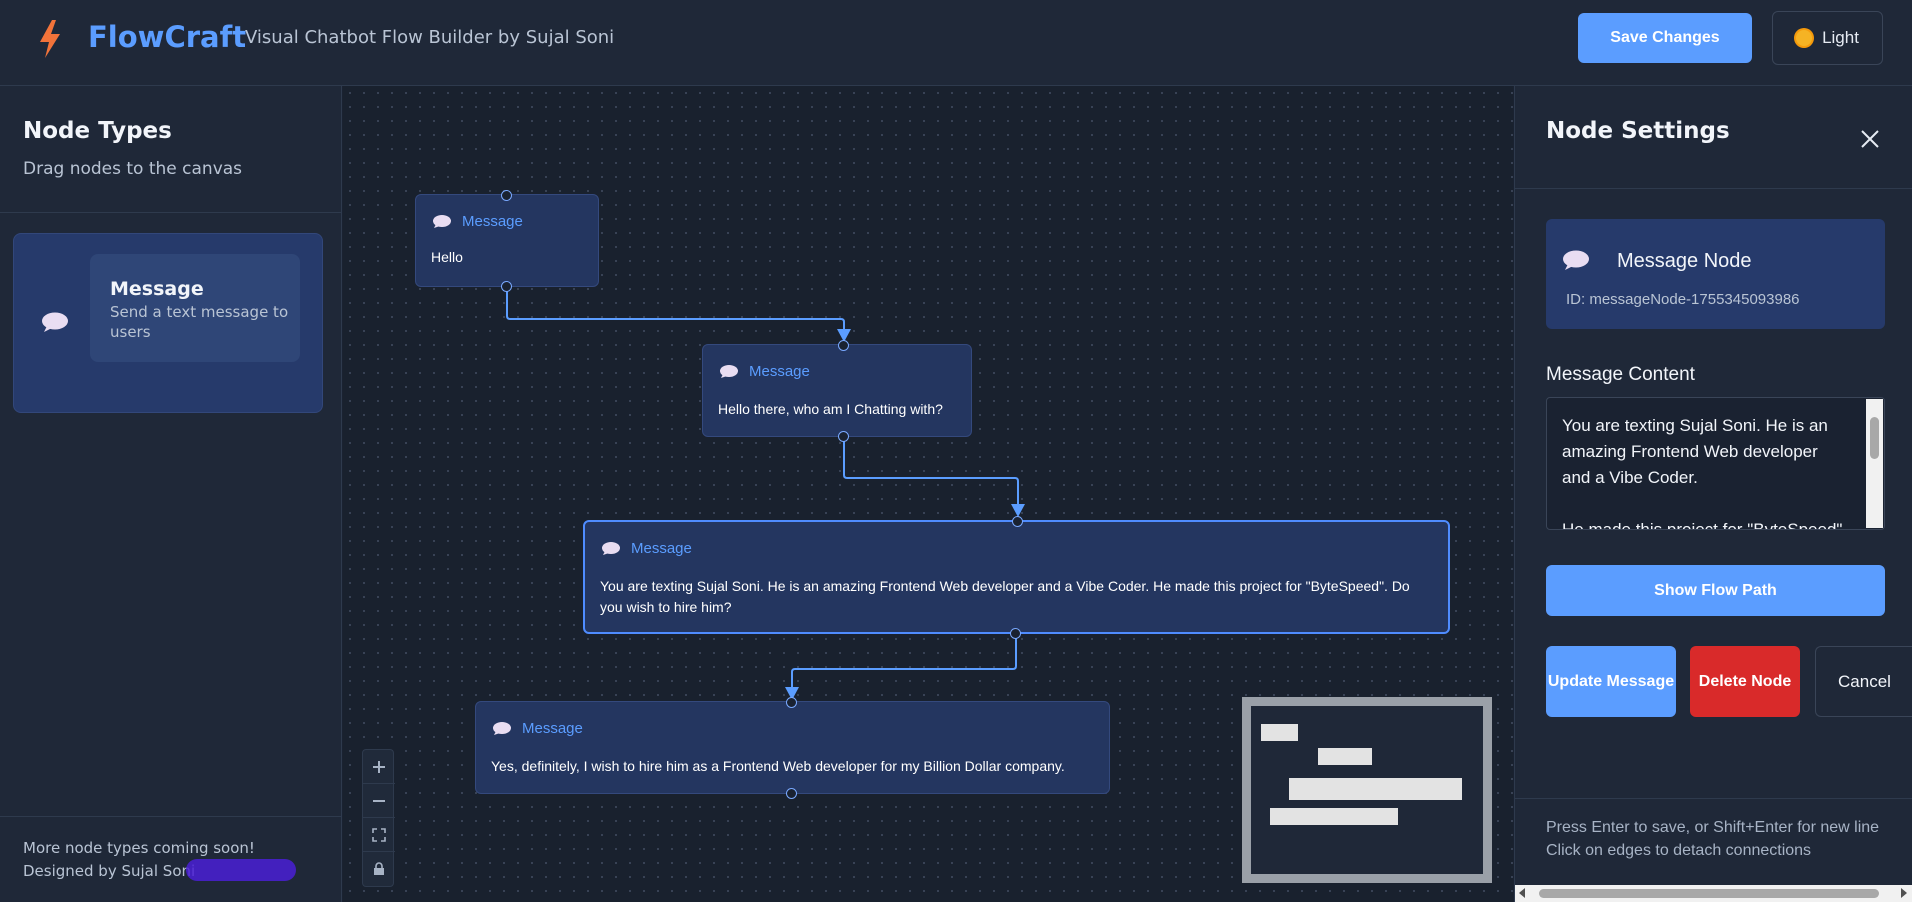  I want to click on panel-title: Node Settings, so click(1638, 131).